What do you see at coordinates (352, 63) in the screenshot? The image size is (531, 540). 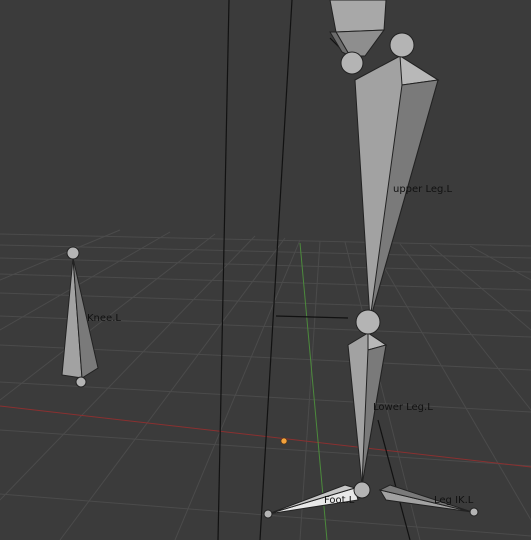 I see `joint-hip-left` at bounding box center [352, 63].